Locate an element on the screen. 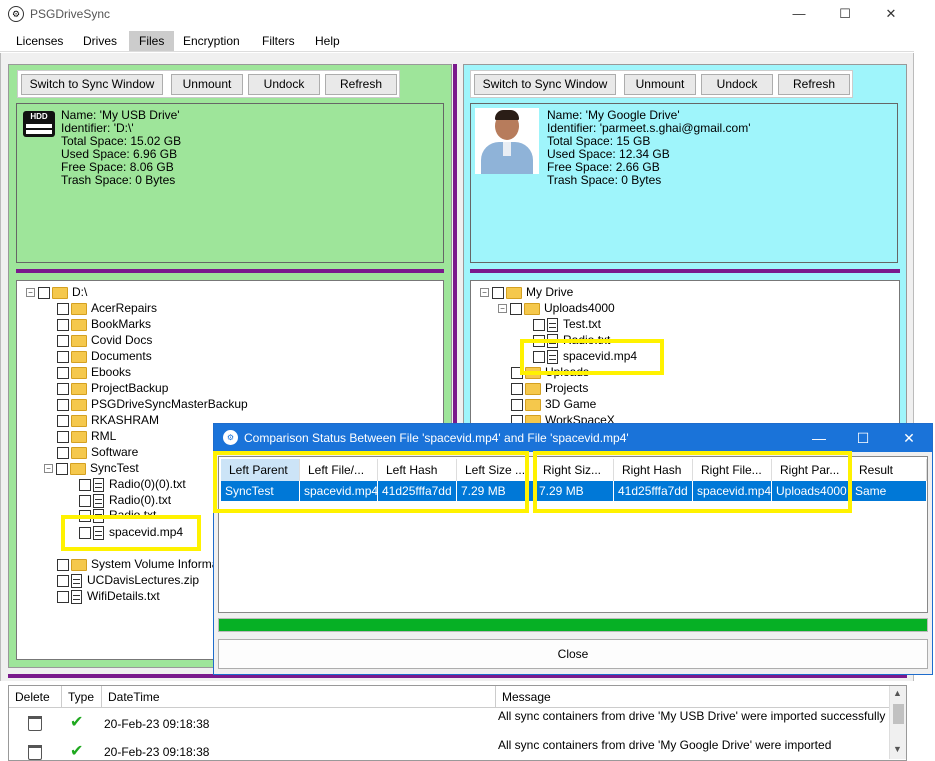 The image size is (935, 761). tree-folder: Covid Docs is located at coordinates (104, 340).